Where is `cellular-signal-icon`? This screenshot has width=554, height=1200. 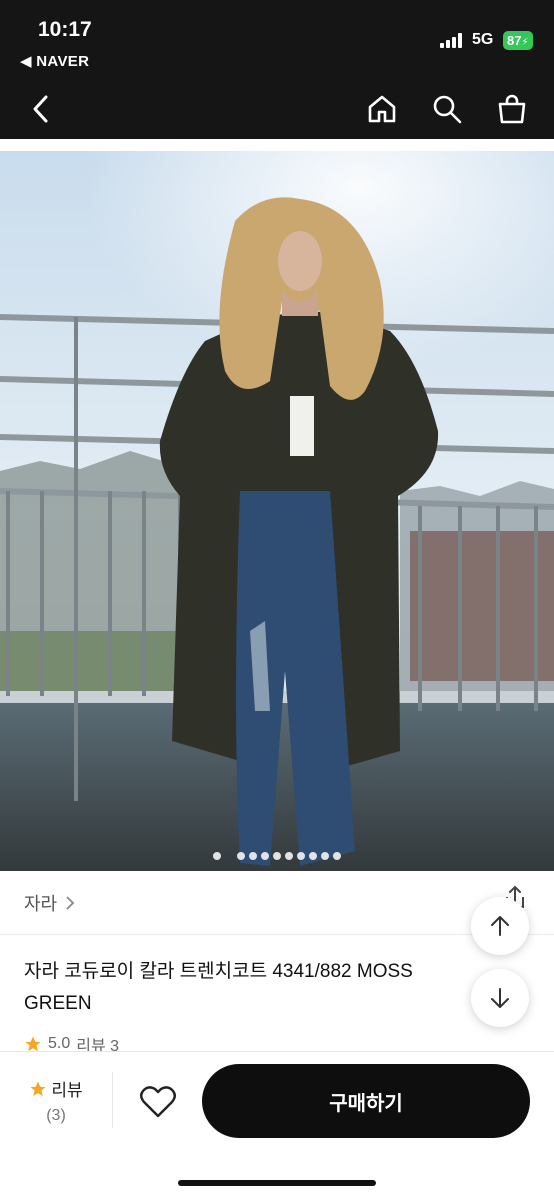 cellular-signal-icon is located at coordinates (453, 40).